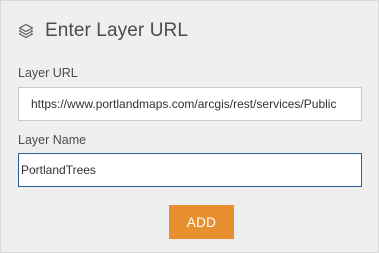 This screenshot has height=253, width=379. I want to click on layers-icon, so click(26, 31).